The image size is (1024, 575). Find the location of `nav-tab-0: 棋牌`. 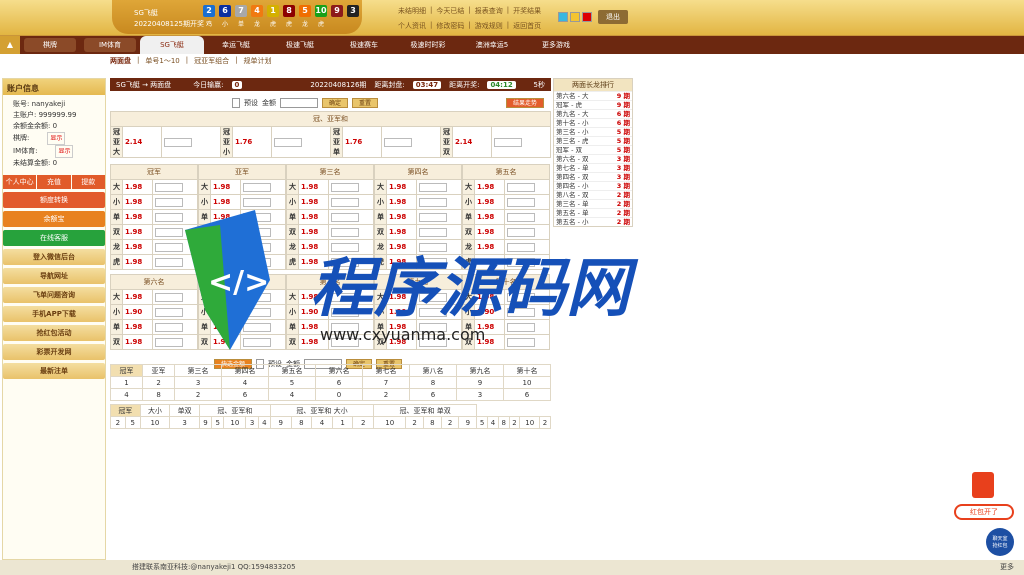

nav-tab-0: 棋牌 is located at coordinates (50, 45).